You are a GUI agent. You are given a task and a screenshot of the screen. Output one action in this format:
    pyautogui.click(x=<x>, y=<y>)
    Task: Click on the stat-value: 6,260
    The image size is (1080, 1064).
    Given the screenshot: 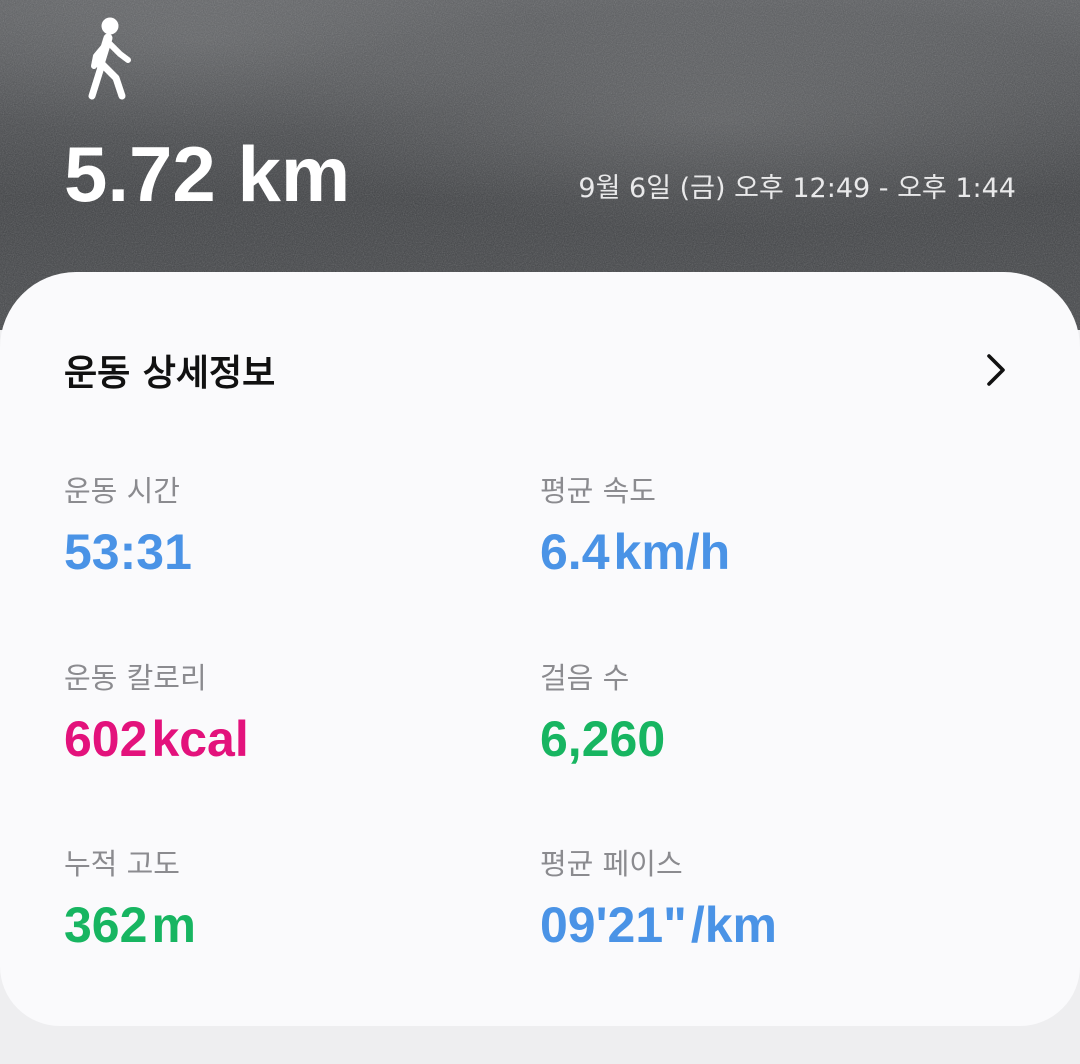 What is the action you would take?
    pyautogui.click(x=750, y=739)
    